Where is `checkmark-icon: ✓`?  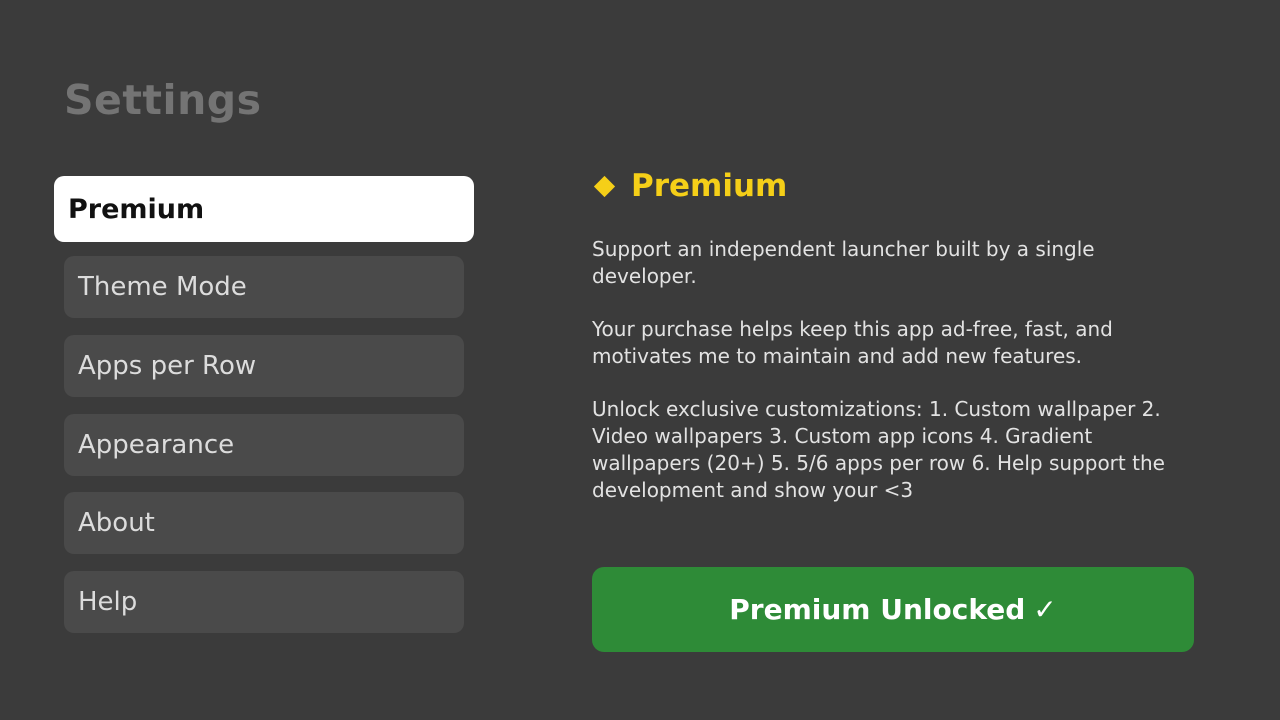
checkmark-icon: ✓ is located at coordinates (1045, 609).